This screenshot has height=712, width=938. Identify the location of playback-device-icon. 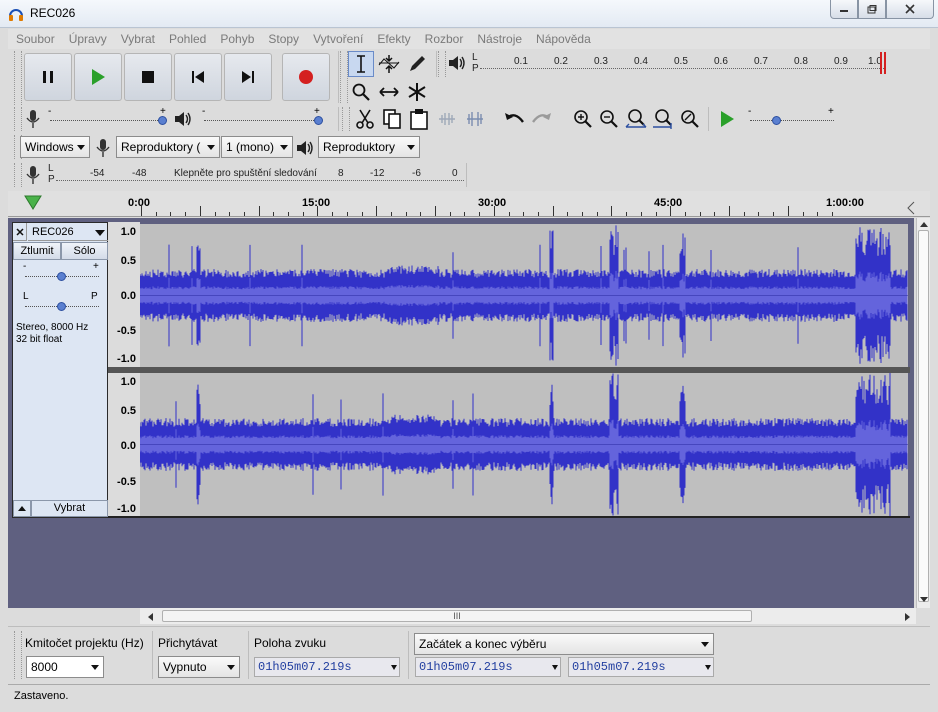
(305, 148).